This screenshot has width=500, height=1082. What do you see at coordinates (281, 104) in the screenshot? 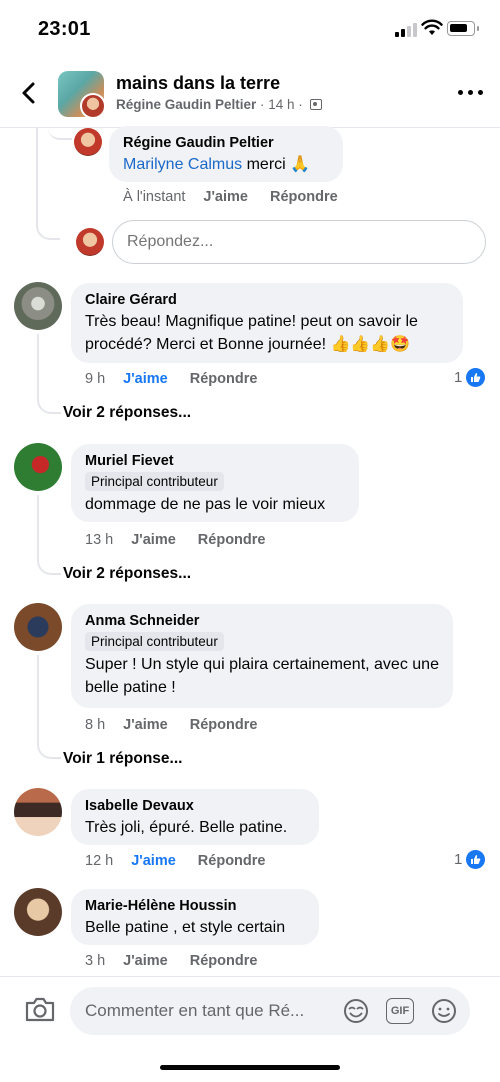
I see `post-time: · 14 h ·` at bounding box center [281, 104].